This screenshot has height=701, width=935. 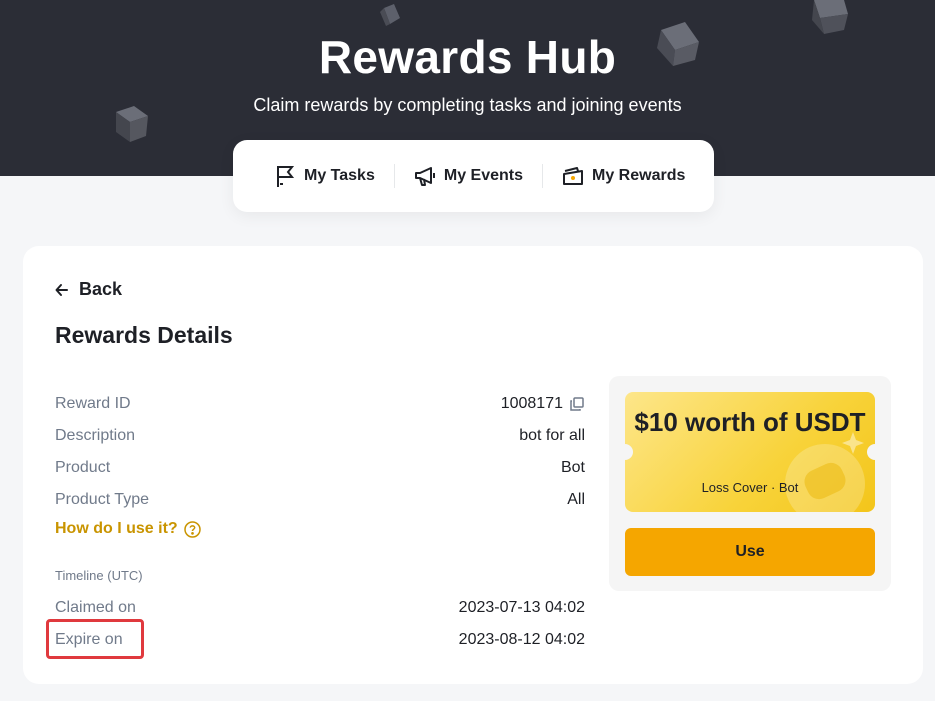 What do you see at coordinates (552, 435) in the screenshot?
I see `detail-value: bot for all` at bounding box center [552, 435].